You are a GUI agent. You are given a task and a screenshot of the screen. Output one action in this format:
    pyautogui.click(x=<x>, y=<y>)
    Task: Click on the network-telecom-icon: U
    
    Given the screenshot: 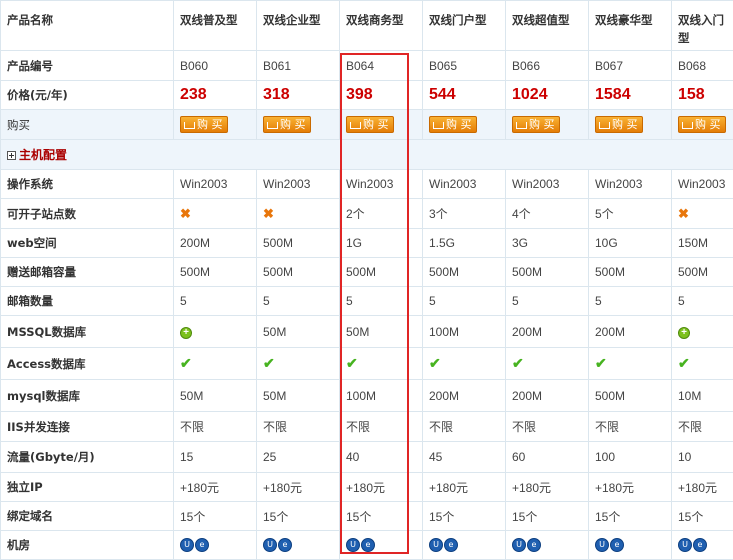 What is the action you would take?
    pyautogui.click(x=602, y=545)
    